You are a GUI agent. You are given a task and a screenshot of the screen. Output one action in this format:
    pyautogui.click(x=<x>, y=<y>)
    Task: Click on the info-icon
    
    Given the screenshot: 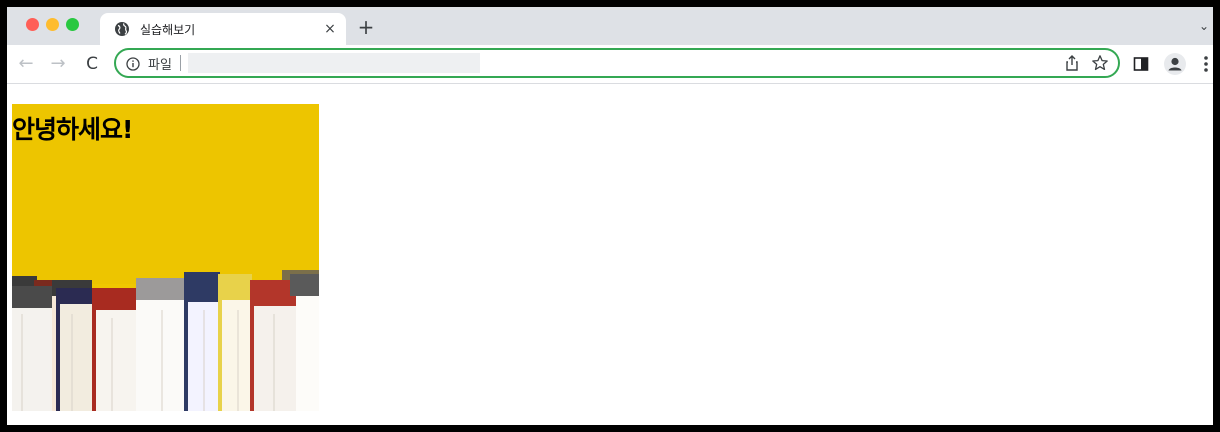 What is the action you would take?
    pyautogui.click(x=133, y=63)
    